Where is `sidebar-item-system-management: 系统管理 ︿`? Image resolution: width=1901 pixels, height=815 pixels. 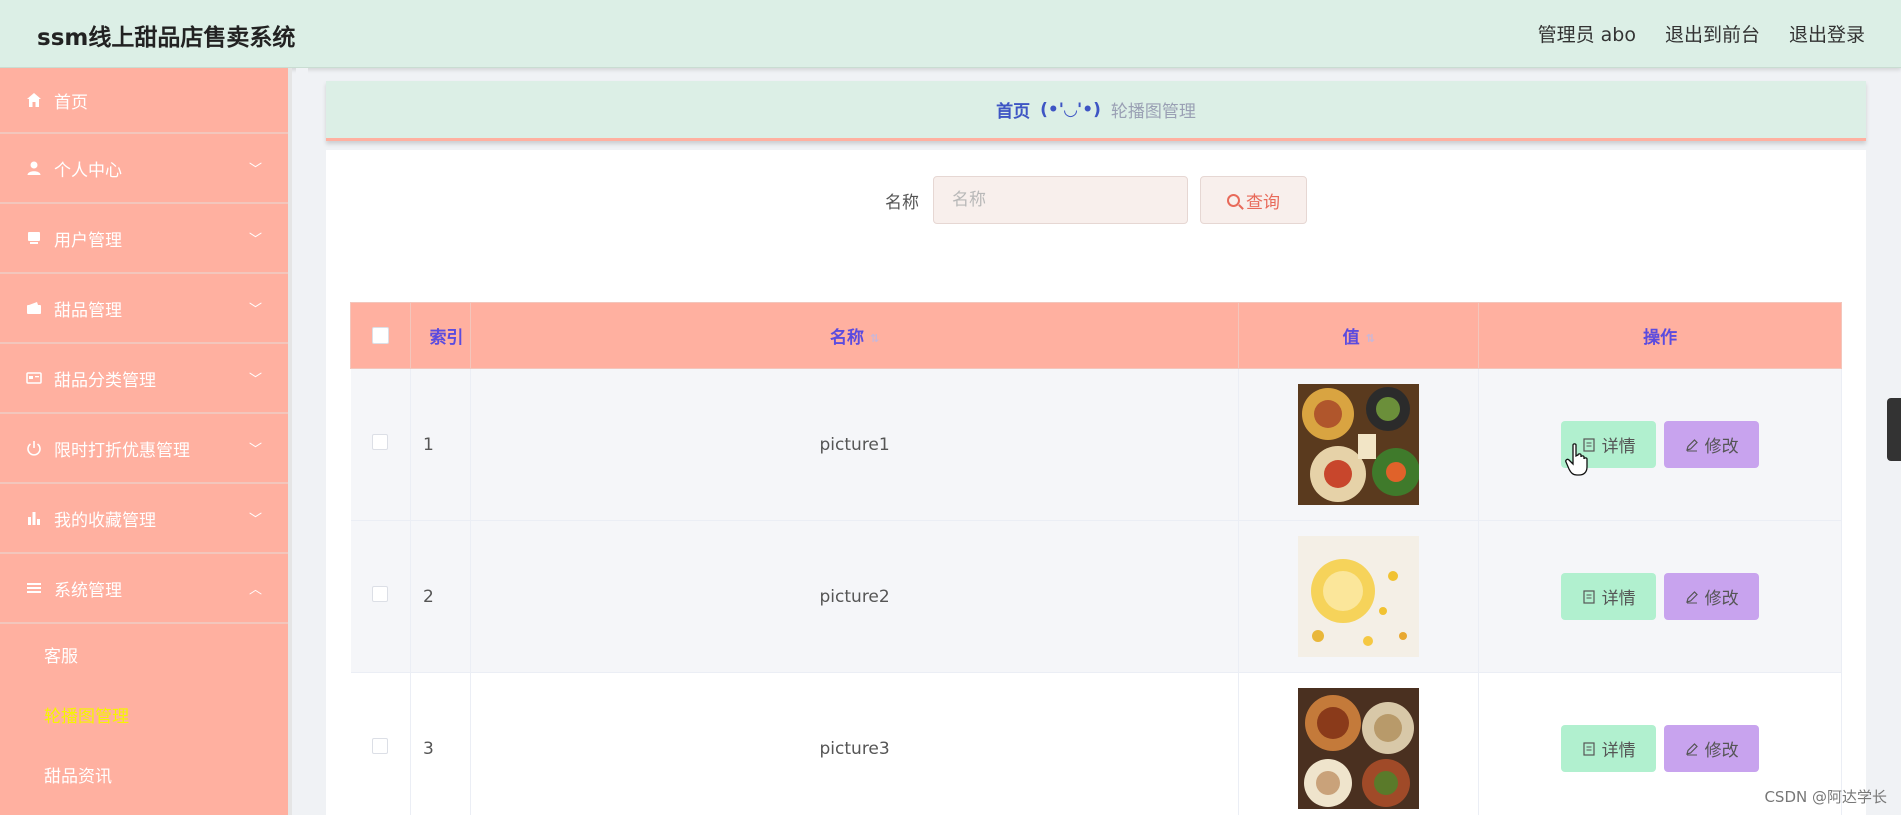 sidebar-item-system-management: 系统管理 ︿ is located at coordinates (144, 589).